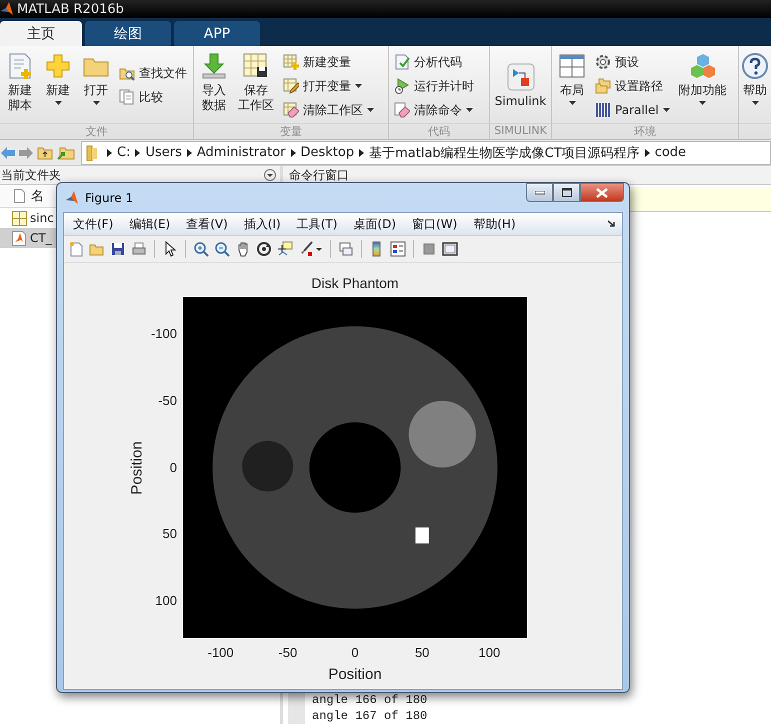 The height and width of the screenshot is (724, 771). I want to click on menu-item: 工具(T), so click(319, 224).